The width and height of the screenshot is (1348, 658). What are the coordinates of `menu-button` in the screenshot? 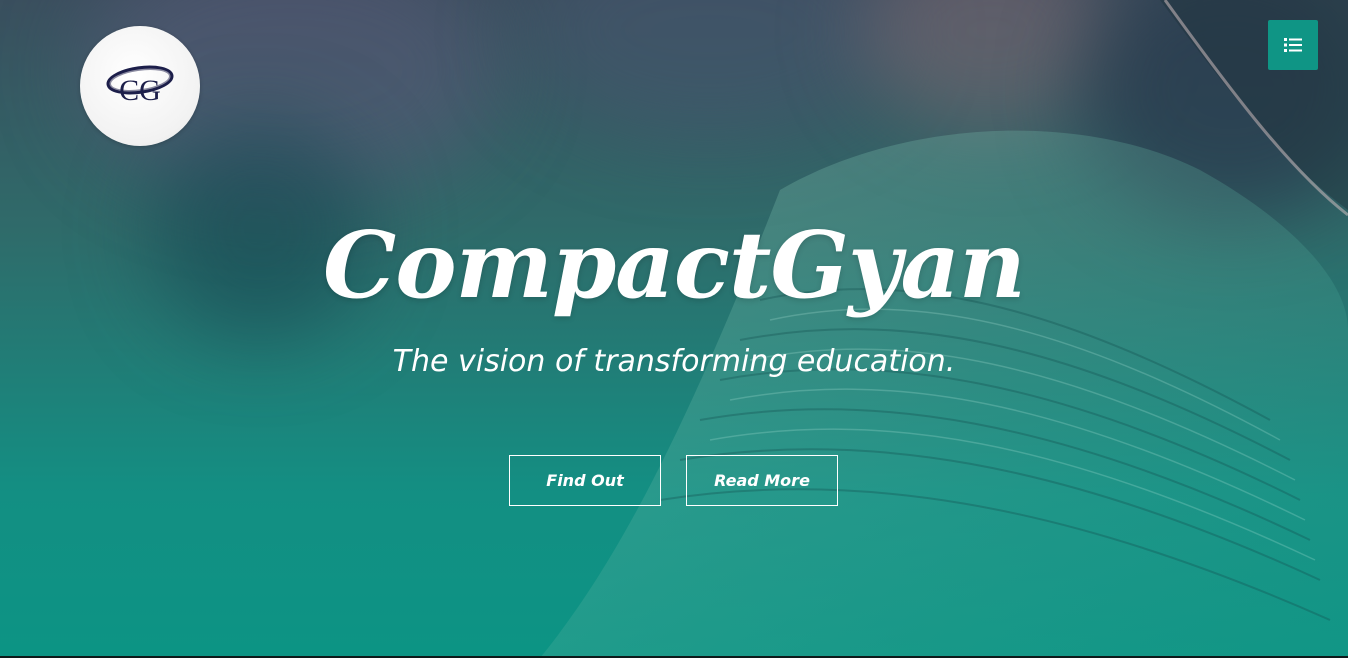 It's located at (1293, 45).